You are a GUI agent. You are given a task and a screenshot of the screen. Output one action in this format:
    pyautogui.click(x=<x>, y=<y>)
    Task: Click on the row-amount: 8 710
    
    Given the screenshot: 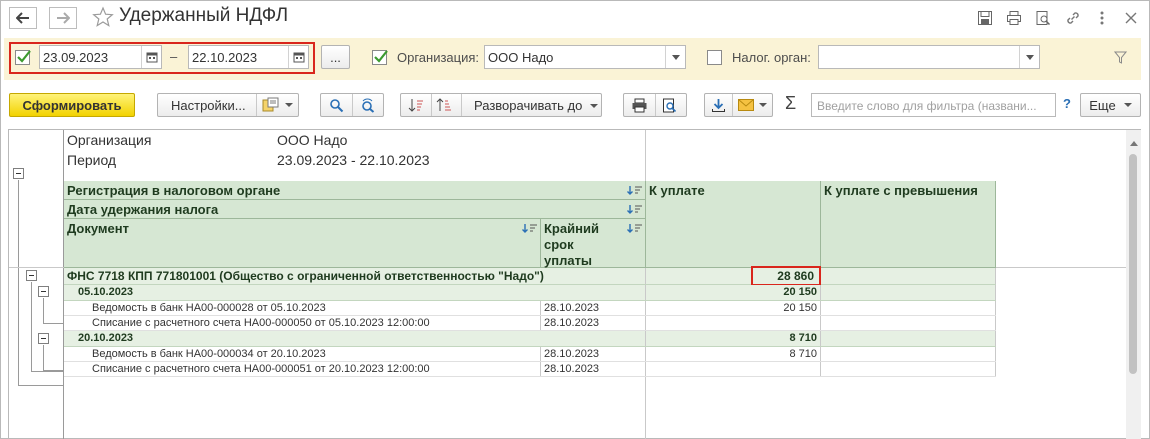 What is the action you would take?
    pyautogui.click(x=733, y=354)
    